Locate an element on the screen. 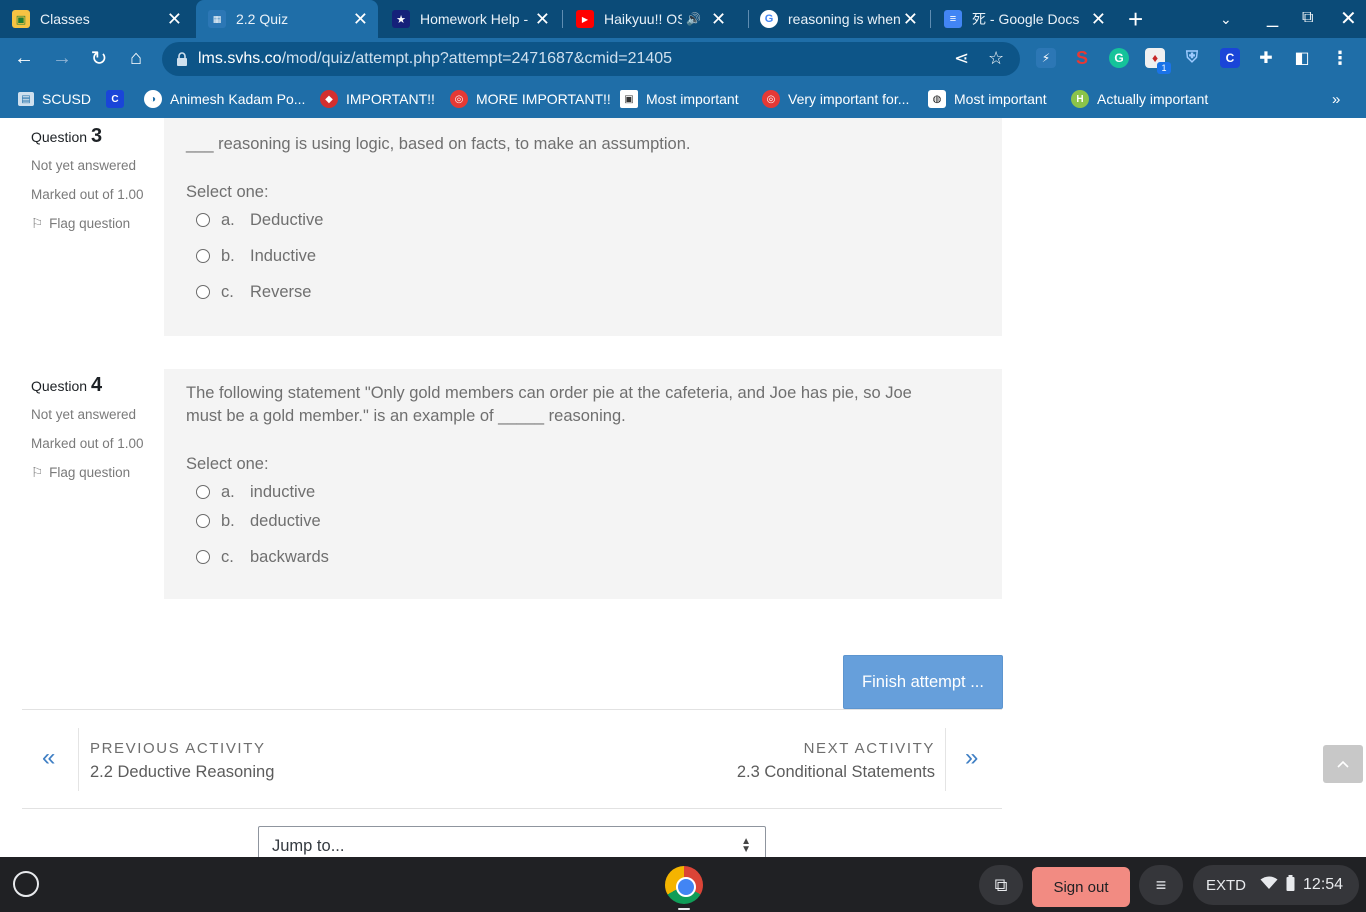  bookmarks-overflow-button: » is located at coordinates (1336, 99).